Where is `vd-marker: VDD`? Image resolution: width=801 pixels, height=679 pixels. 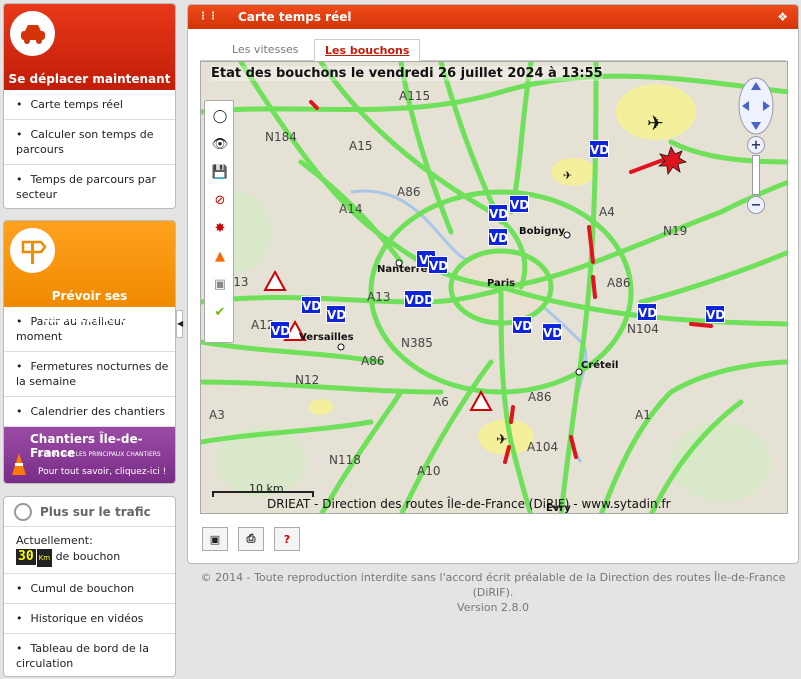 vd-marker: VDD is located at coordinates (419, 299).